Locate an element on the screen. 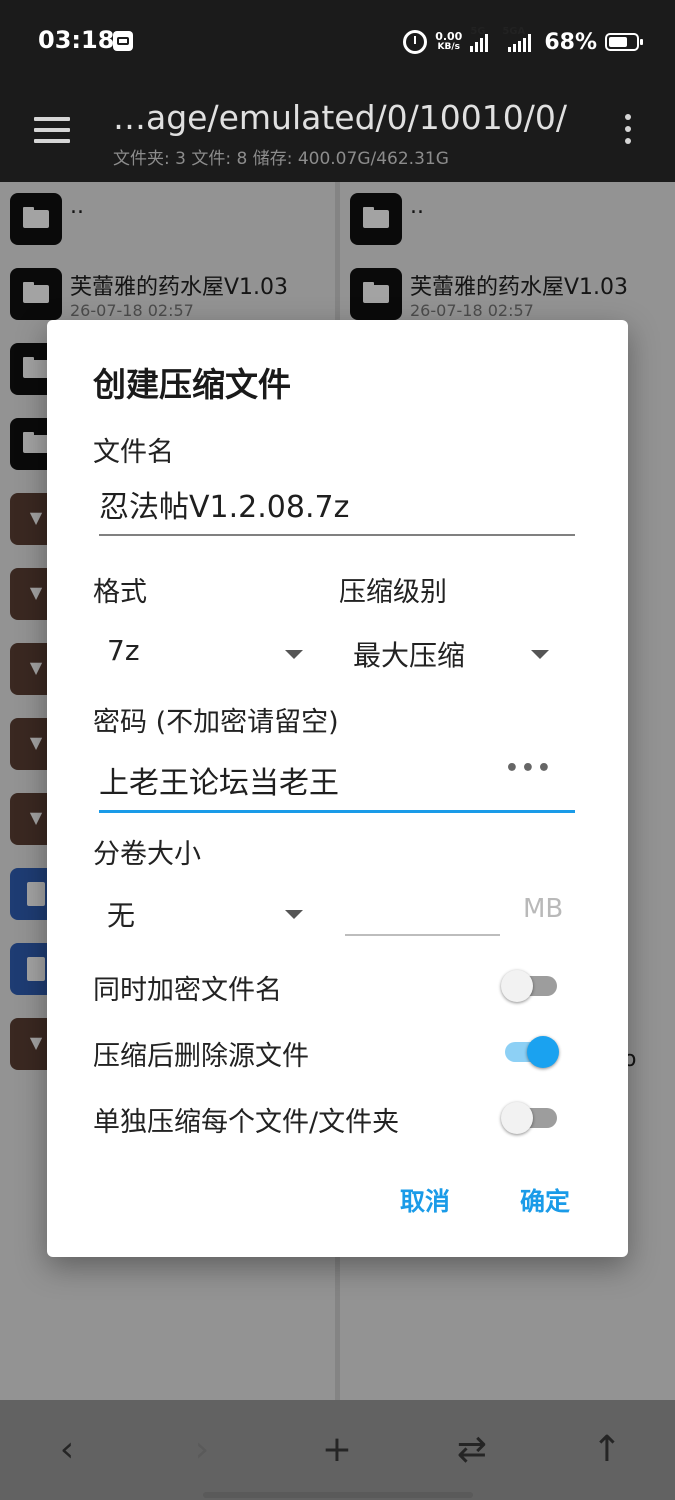 This screenshot has height=1500, width=675. compression-level-label: 压缩级别 is located at coordinates (393, 592).